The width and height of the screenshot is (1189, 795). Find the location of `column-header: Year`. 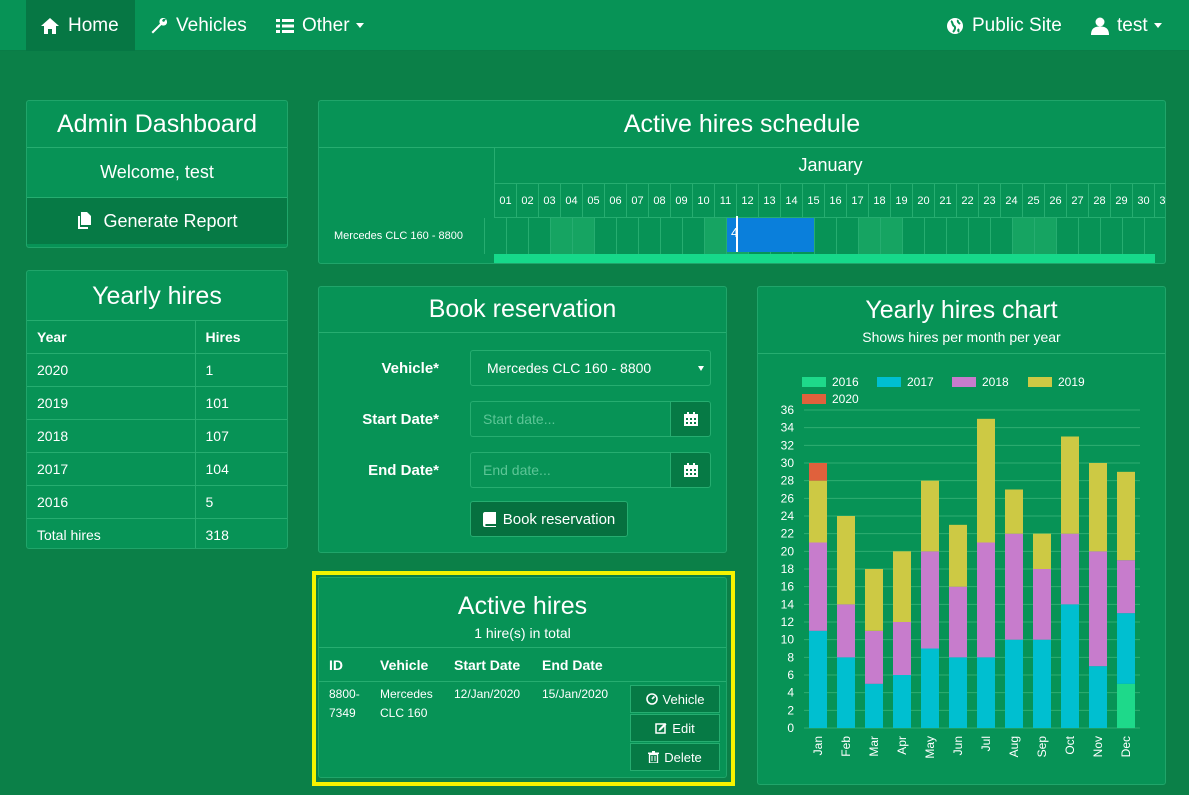

column-header: Year is located at coordinates (111, 337).